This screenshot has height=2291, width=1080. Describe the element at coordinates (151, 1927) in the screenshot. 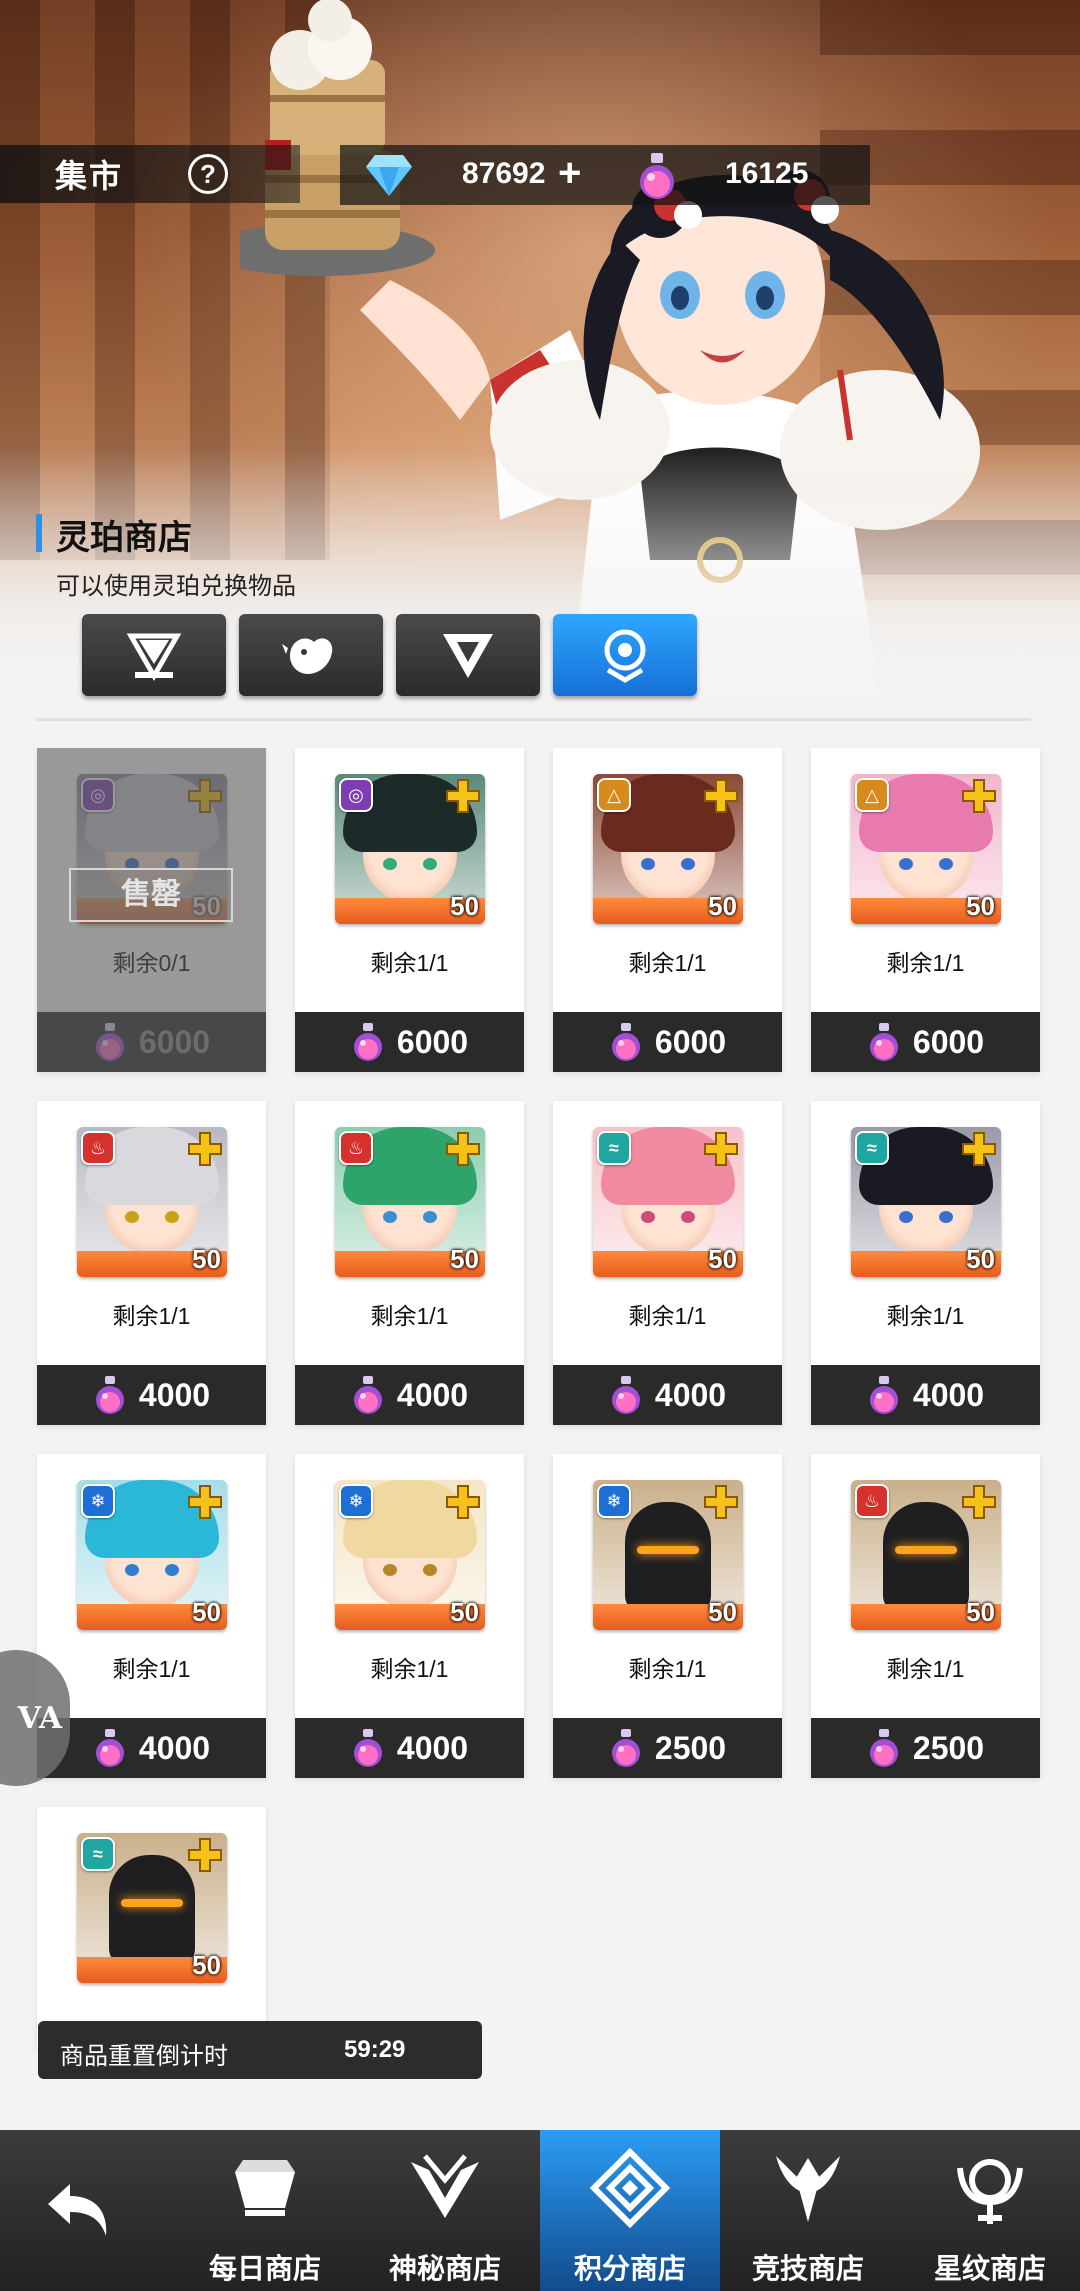

I see `shop-item-card: 50 ≈` at that location.